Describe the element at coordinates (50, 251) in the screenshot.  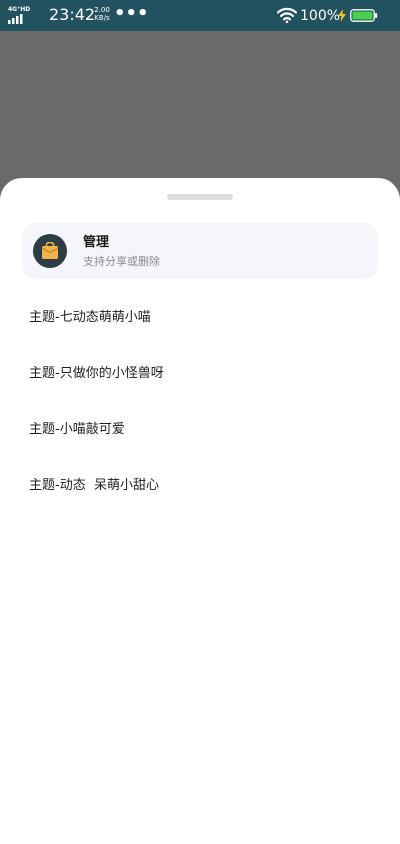
I see `shopping-bag-icon` at that location.